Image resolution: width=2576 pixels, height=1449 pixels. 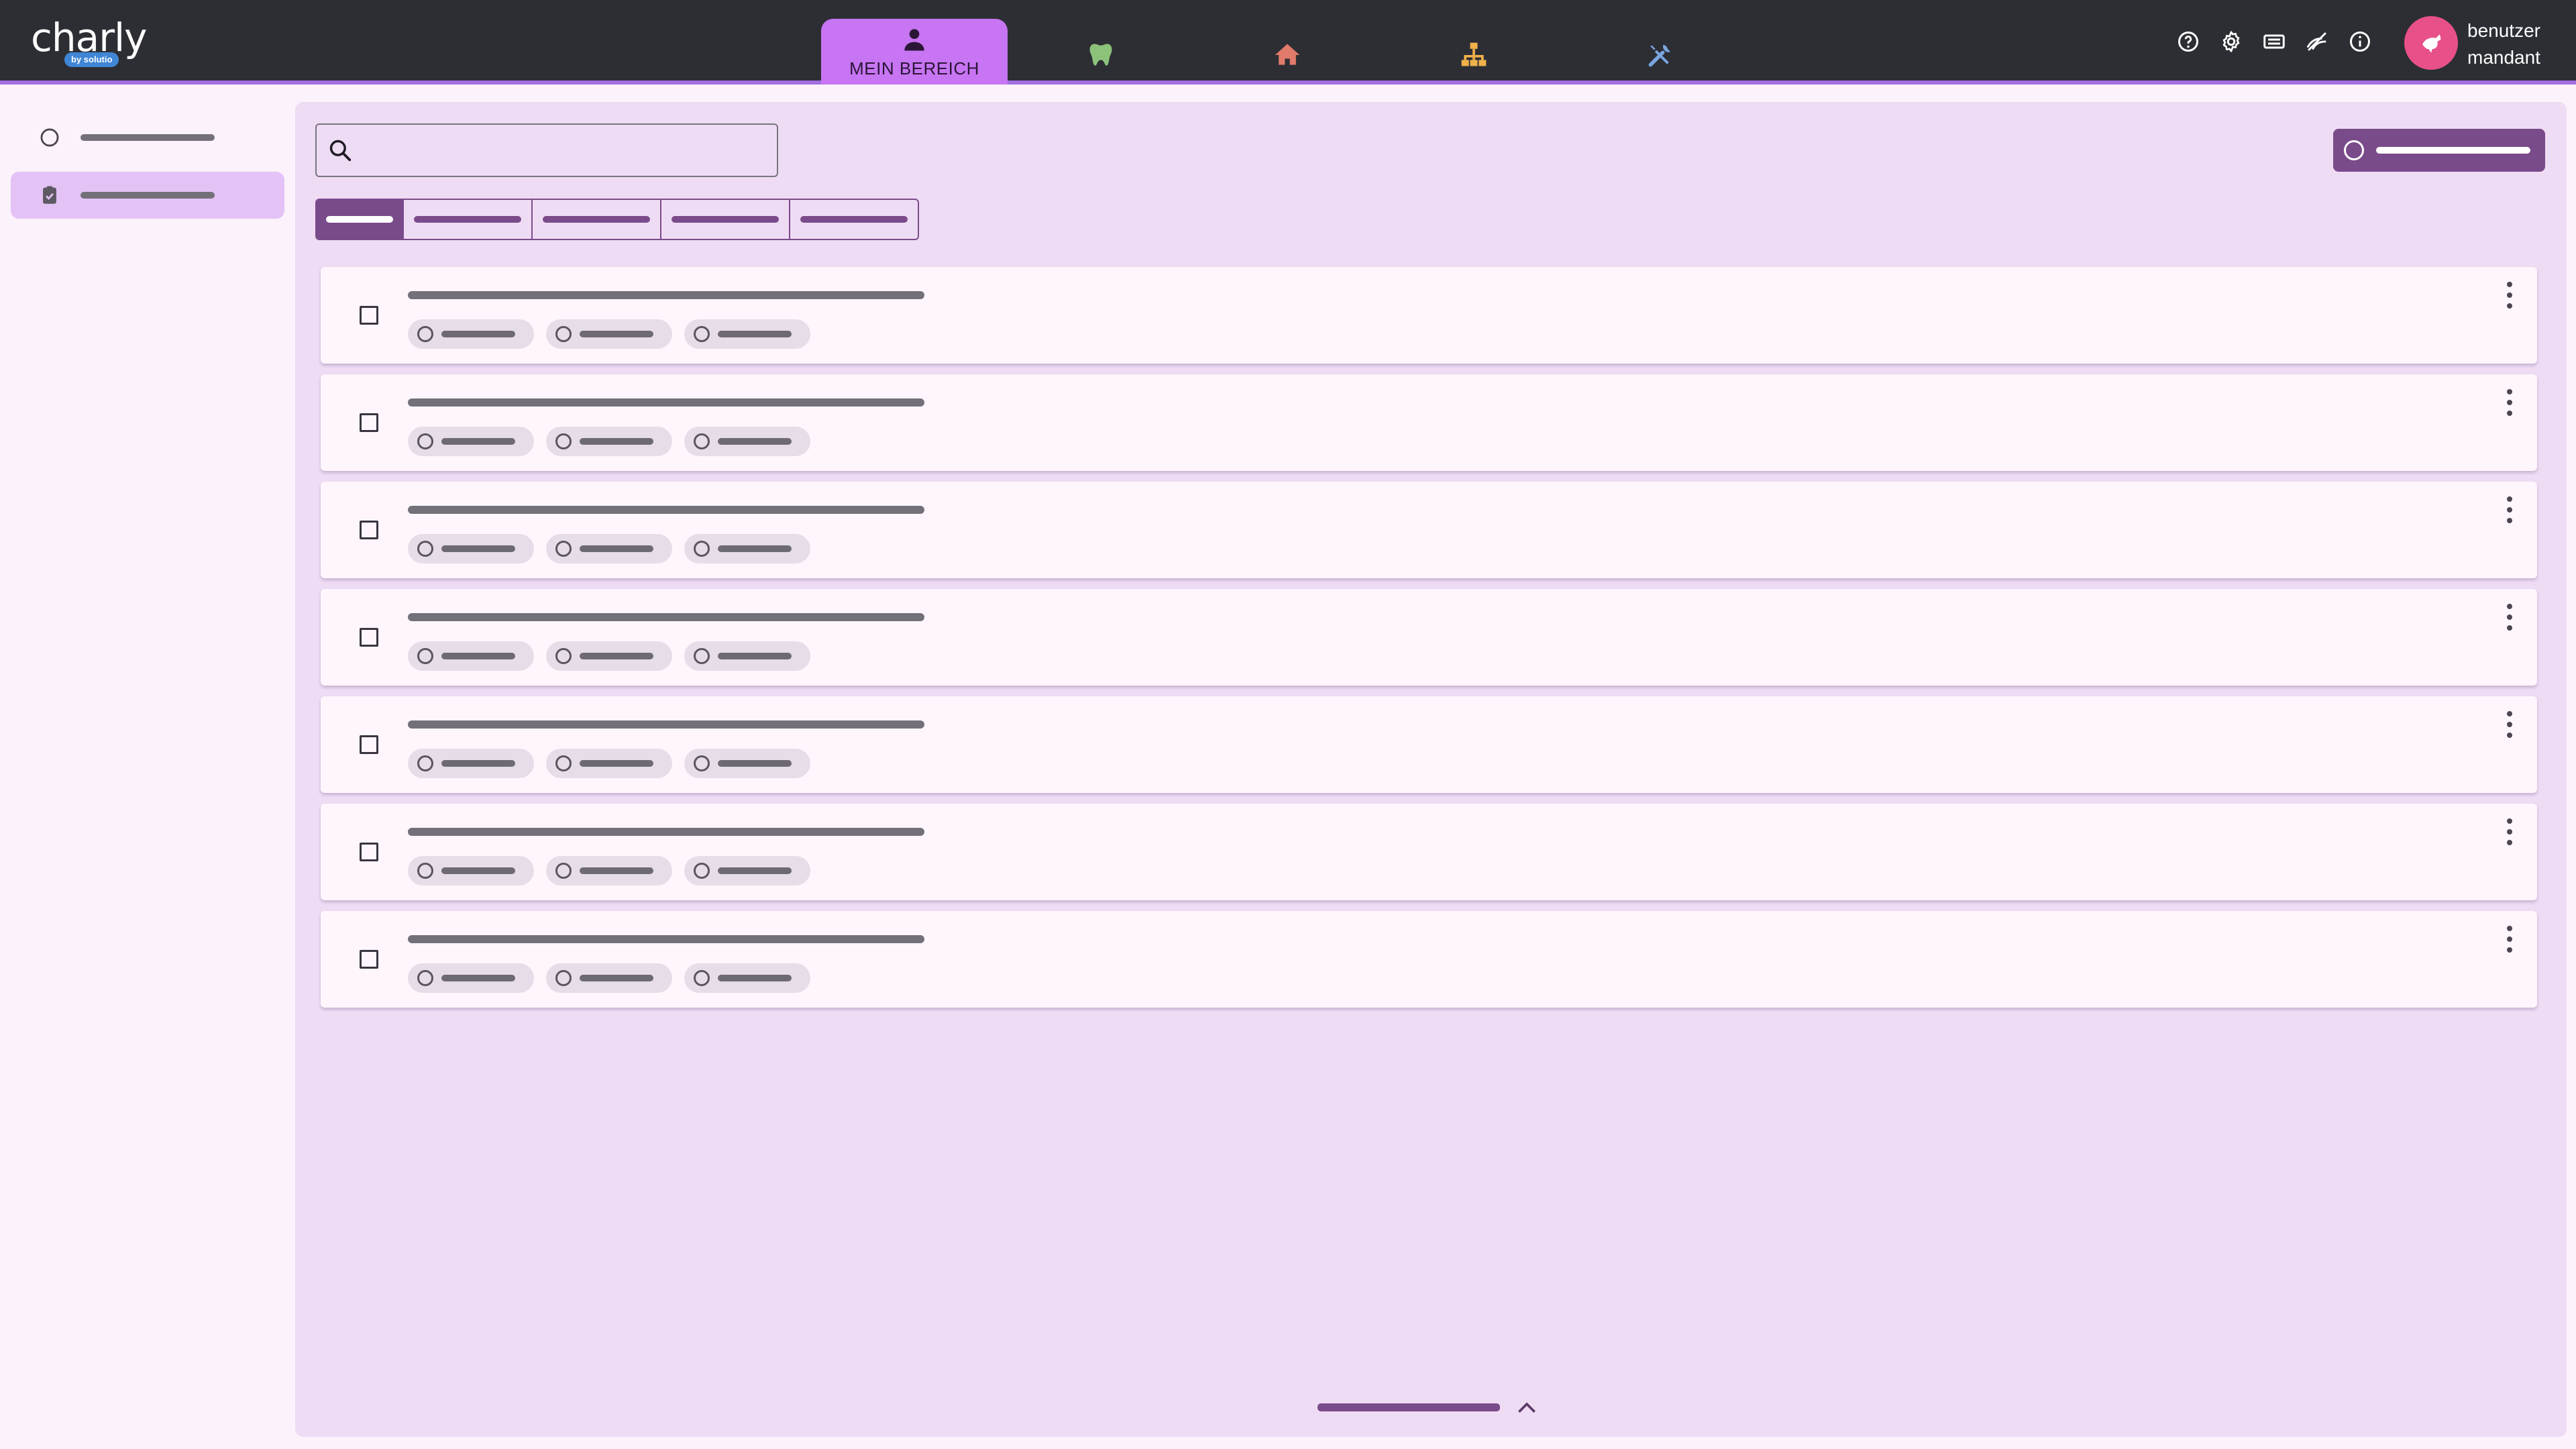 What do you see at coordinates (1526, 1407) in the screenshot?
I see `chevron-up-icon` at bounding box center [1526, 1407].